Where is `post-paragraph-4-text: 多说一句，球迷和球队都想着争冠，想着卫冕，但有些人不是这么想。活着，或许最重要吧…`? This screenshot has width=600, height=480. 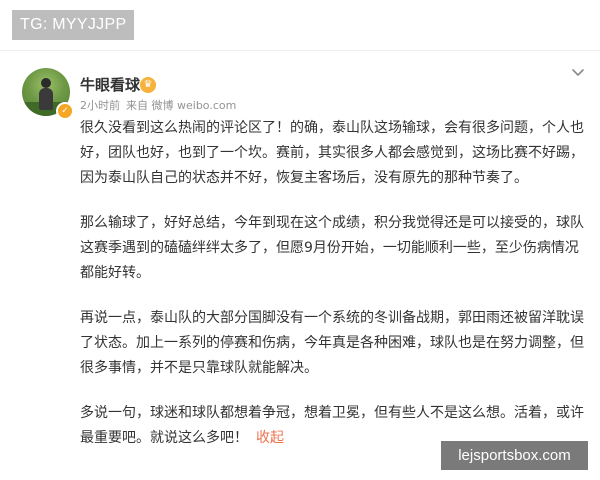 post-paragraph-4-text: 多说一句，球迷和球队都想着争冠，想着卫冕，但有些人不是这么想。活着，或许最重要吧… is located at coordinates (332, 425).